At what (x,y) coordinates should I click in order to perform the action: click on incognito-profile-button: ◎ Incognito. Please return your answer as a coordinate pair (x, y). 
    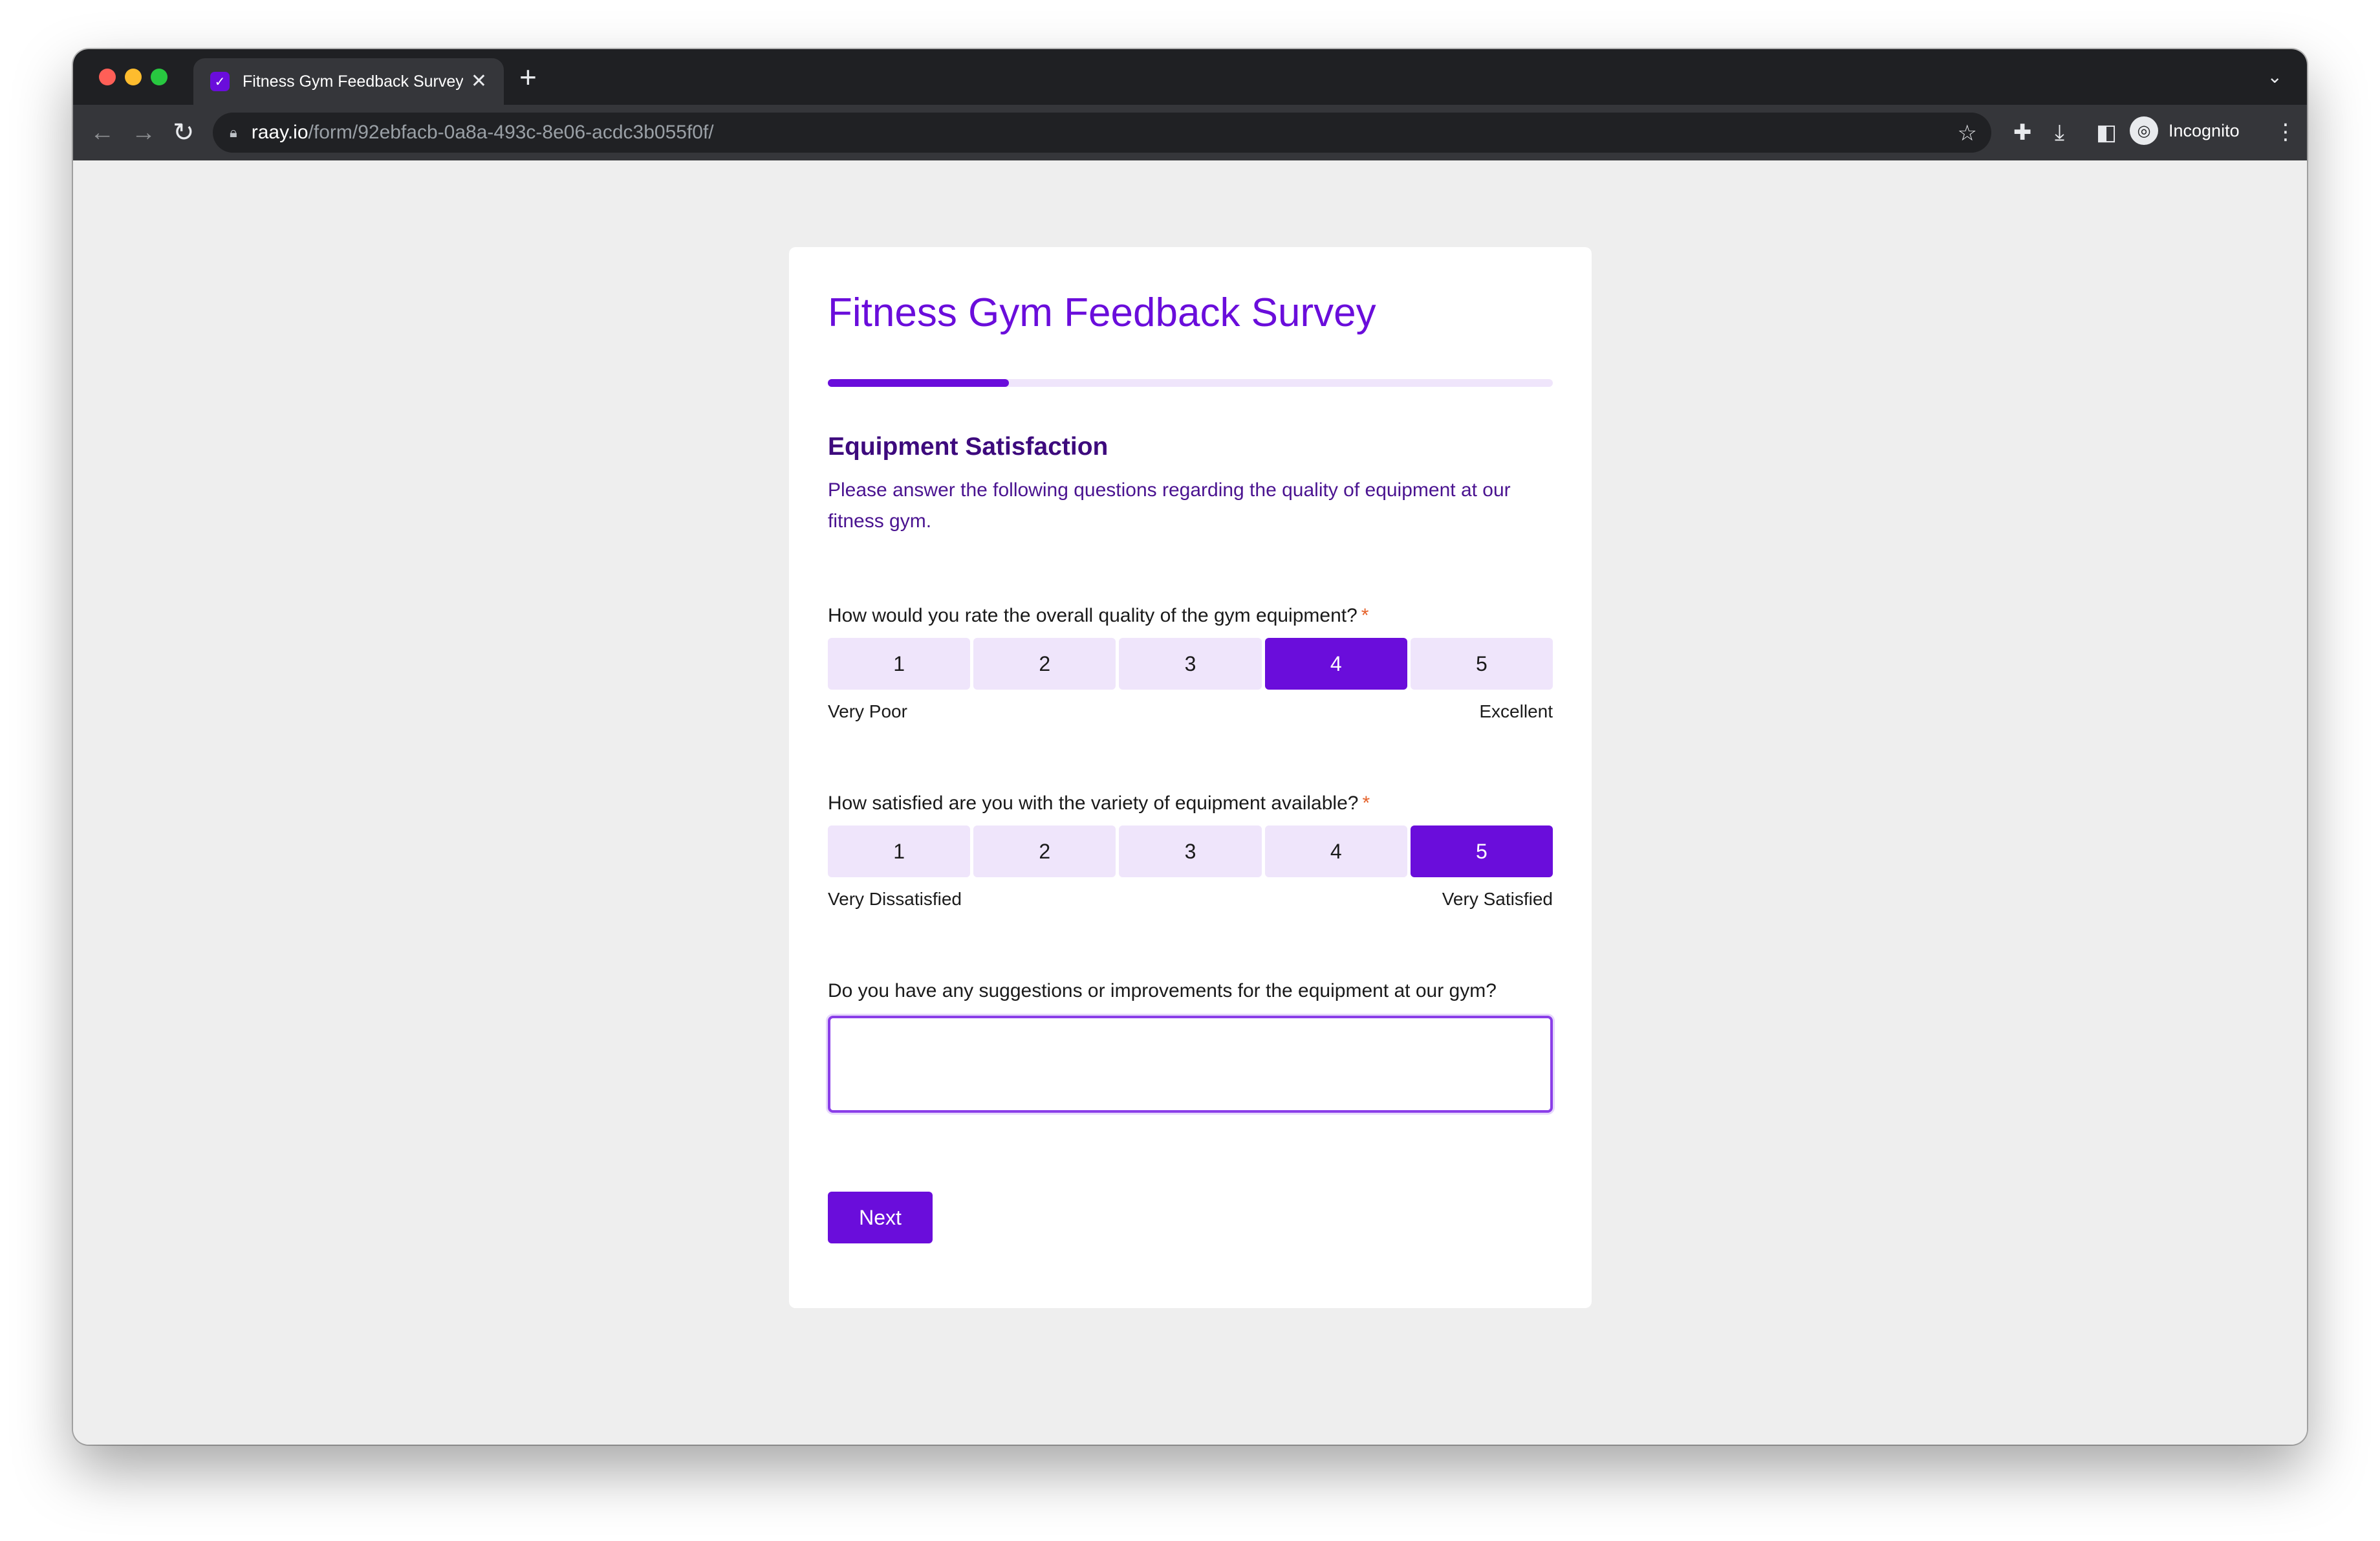
    Looking at the image, I should click on (2185, 130).